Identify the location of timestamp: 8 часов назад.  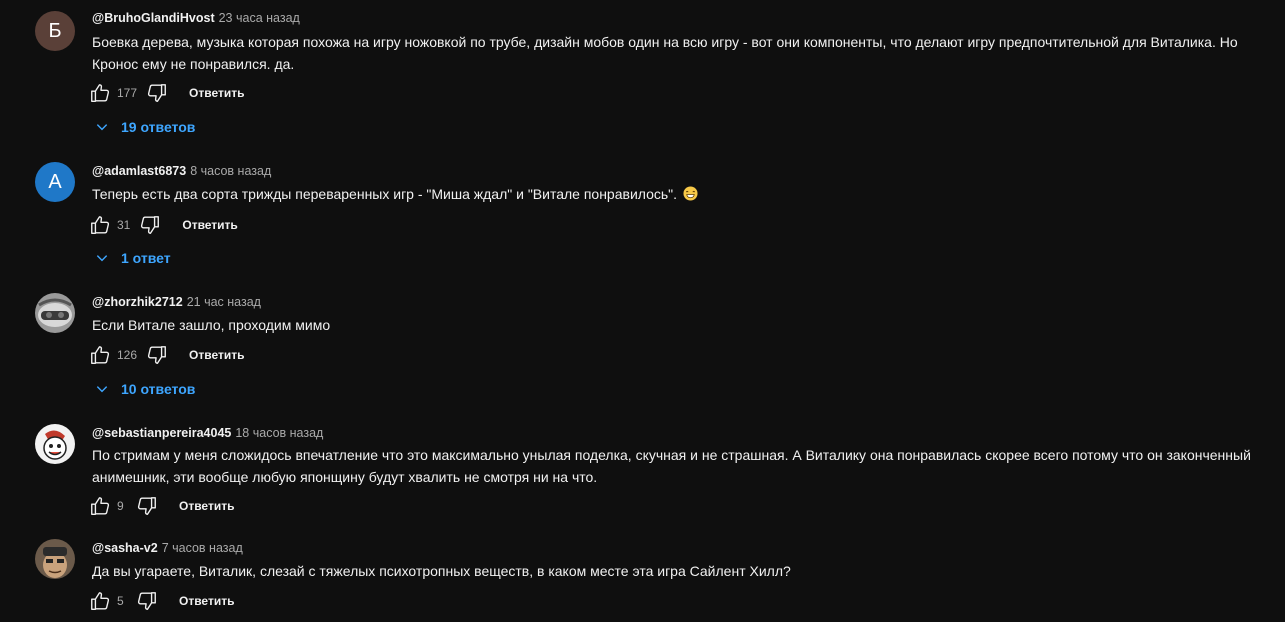
(230, 171).